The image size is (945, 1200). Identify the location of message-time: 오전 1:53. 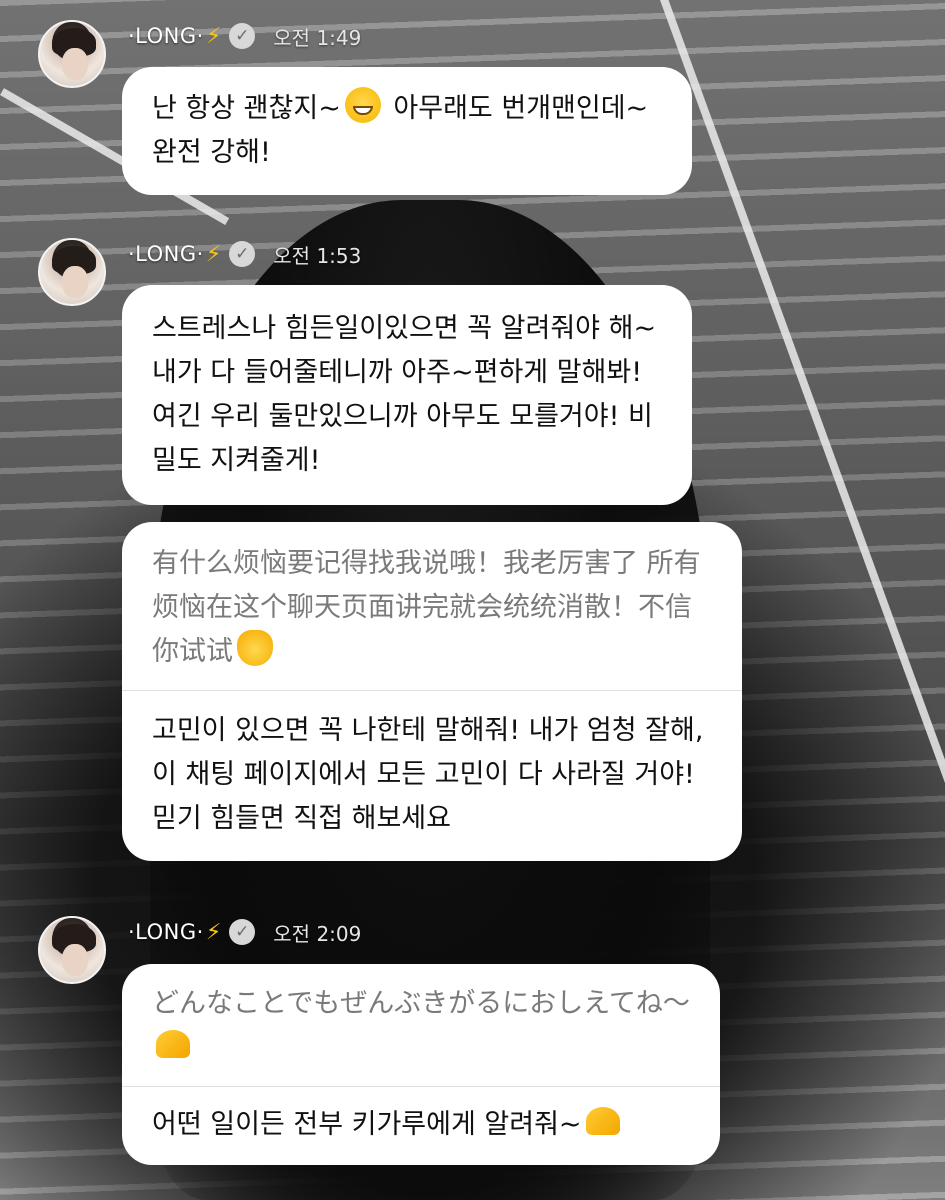
(317, 255).